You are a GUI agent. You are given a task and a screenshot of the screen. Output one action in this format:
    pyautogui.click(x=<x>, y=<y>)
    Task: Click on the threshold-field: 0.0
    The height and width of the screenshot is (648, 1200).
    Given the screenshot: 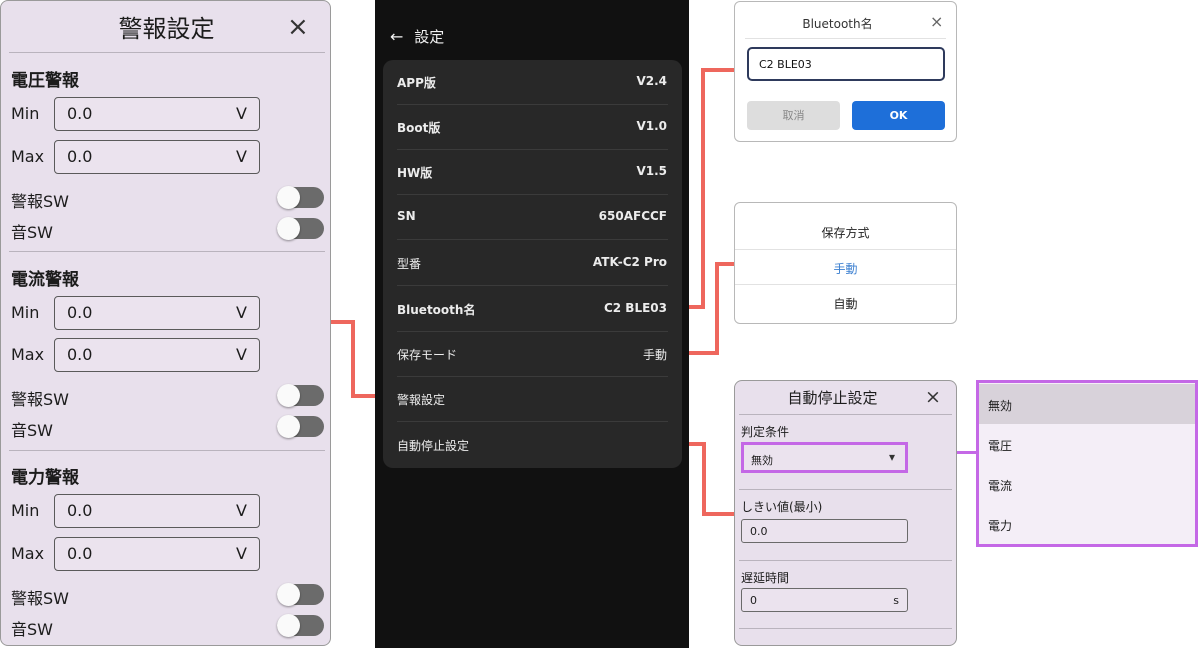 What is the action you would take?
    pyautogui.click(x=824, y=531)
    